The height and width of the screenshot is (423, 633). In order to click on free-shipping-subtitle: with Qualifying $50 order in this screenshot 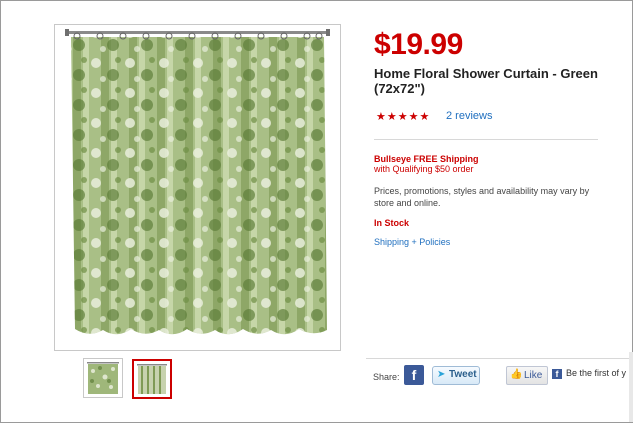, I will do `click(424, 169)`.